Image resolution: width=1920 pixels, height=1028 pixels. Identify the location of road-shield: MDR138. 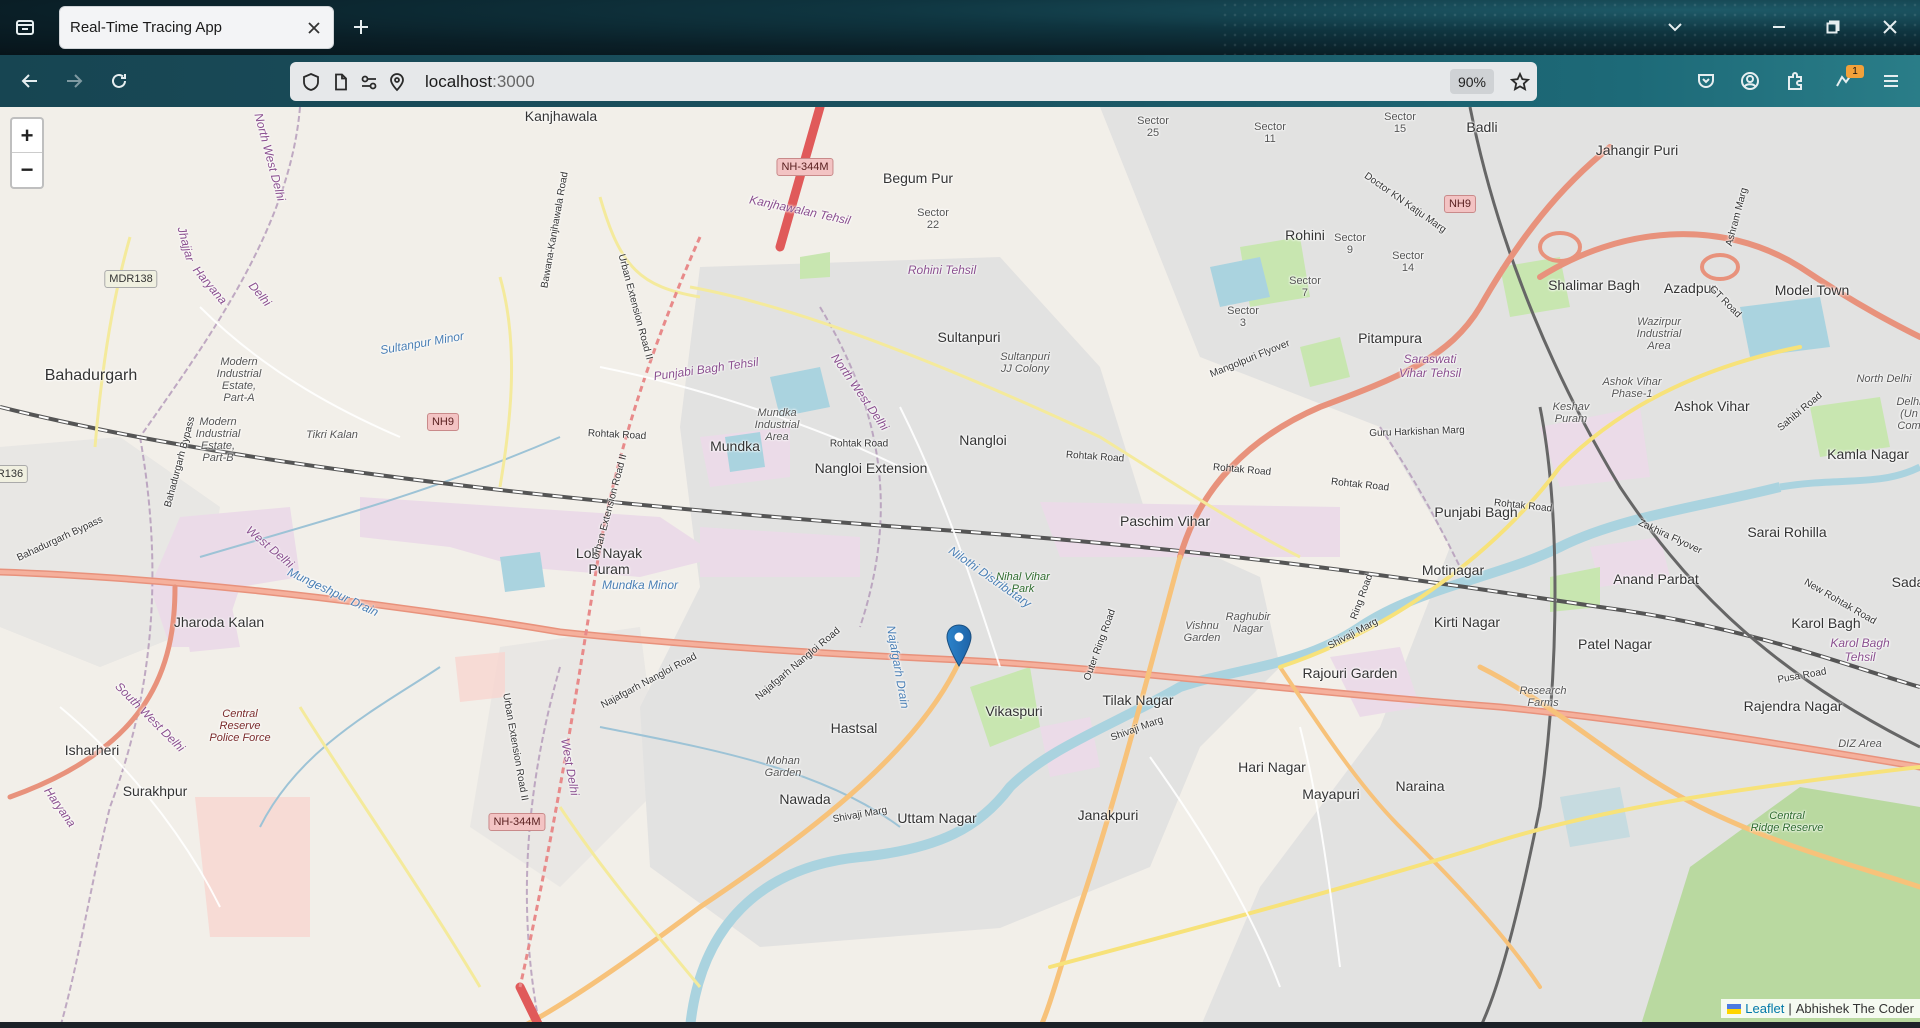
(131, 279).